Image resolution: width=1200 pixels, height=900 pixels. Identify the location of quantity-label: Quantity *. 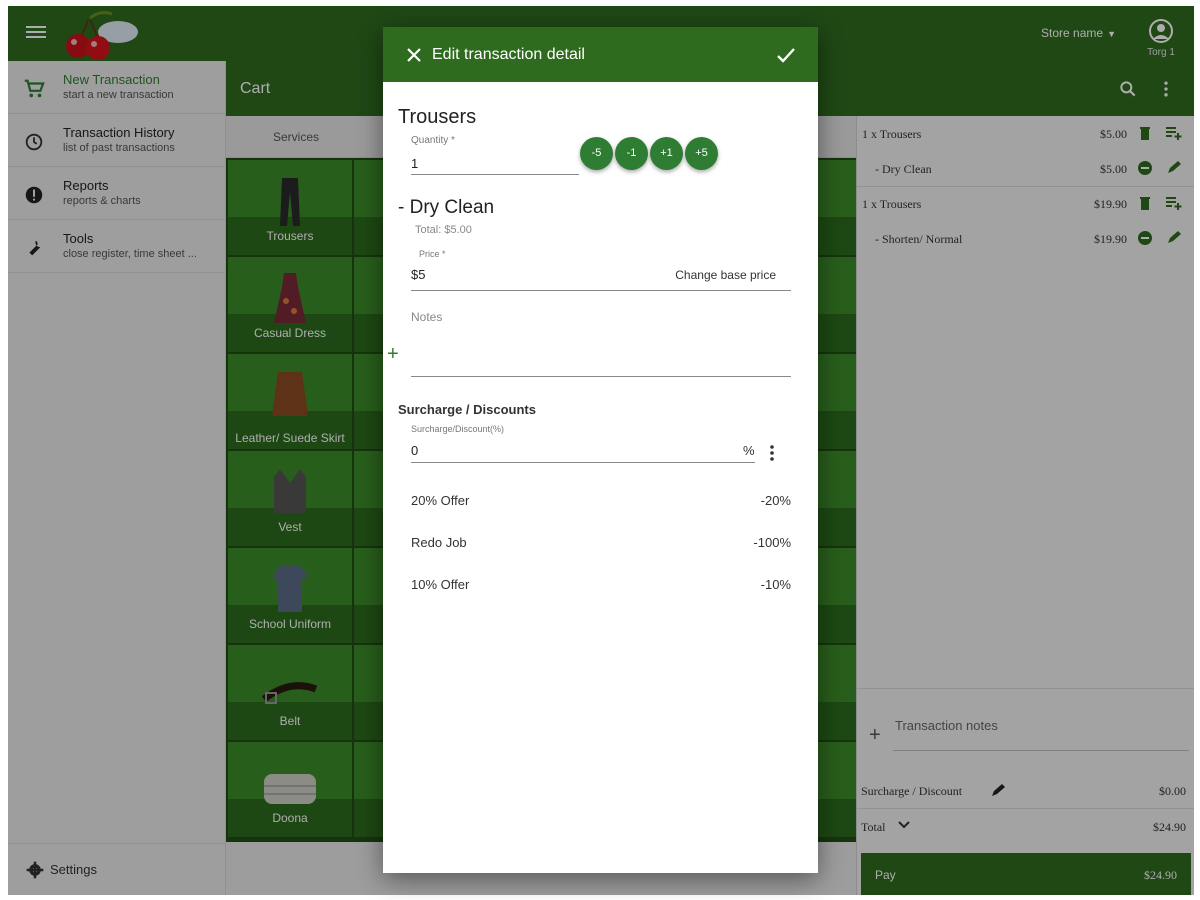
(433, 140).